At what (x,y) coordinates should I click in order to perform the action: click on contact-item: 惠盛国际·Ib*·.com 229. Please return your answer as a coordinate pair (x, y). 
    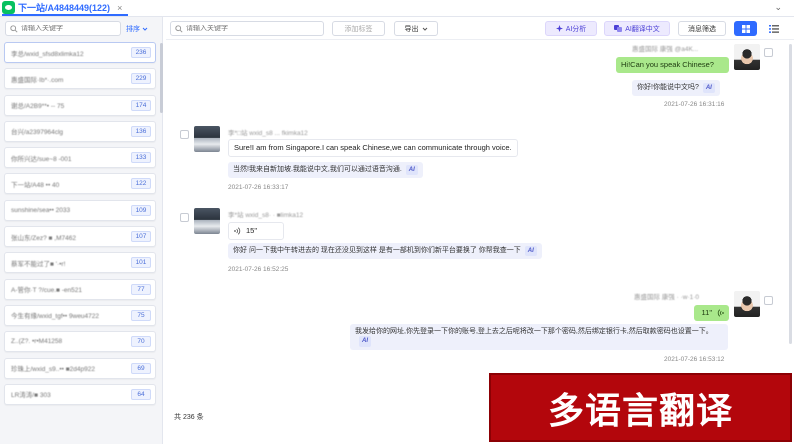
    Looking at the image, I should click on (80, 79).